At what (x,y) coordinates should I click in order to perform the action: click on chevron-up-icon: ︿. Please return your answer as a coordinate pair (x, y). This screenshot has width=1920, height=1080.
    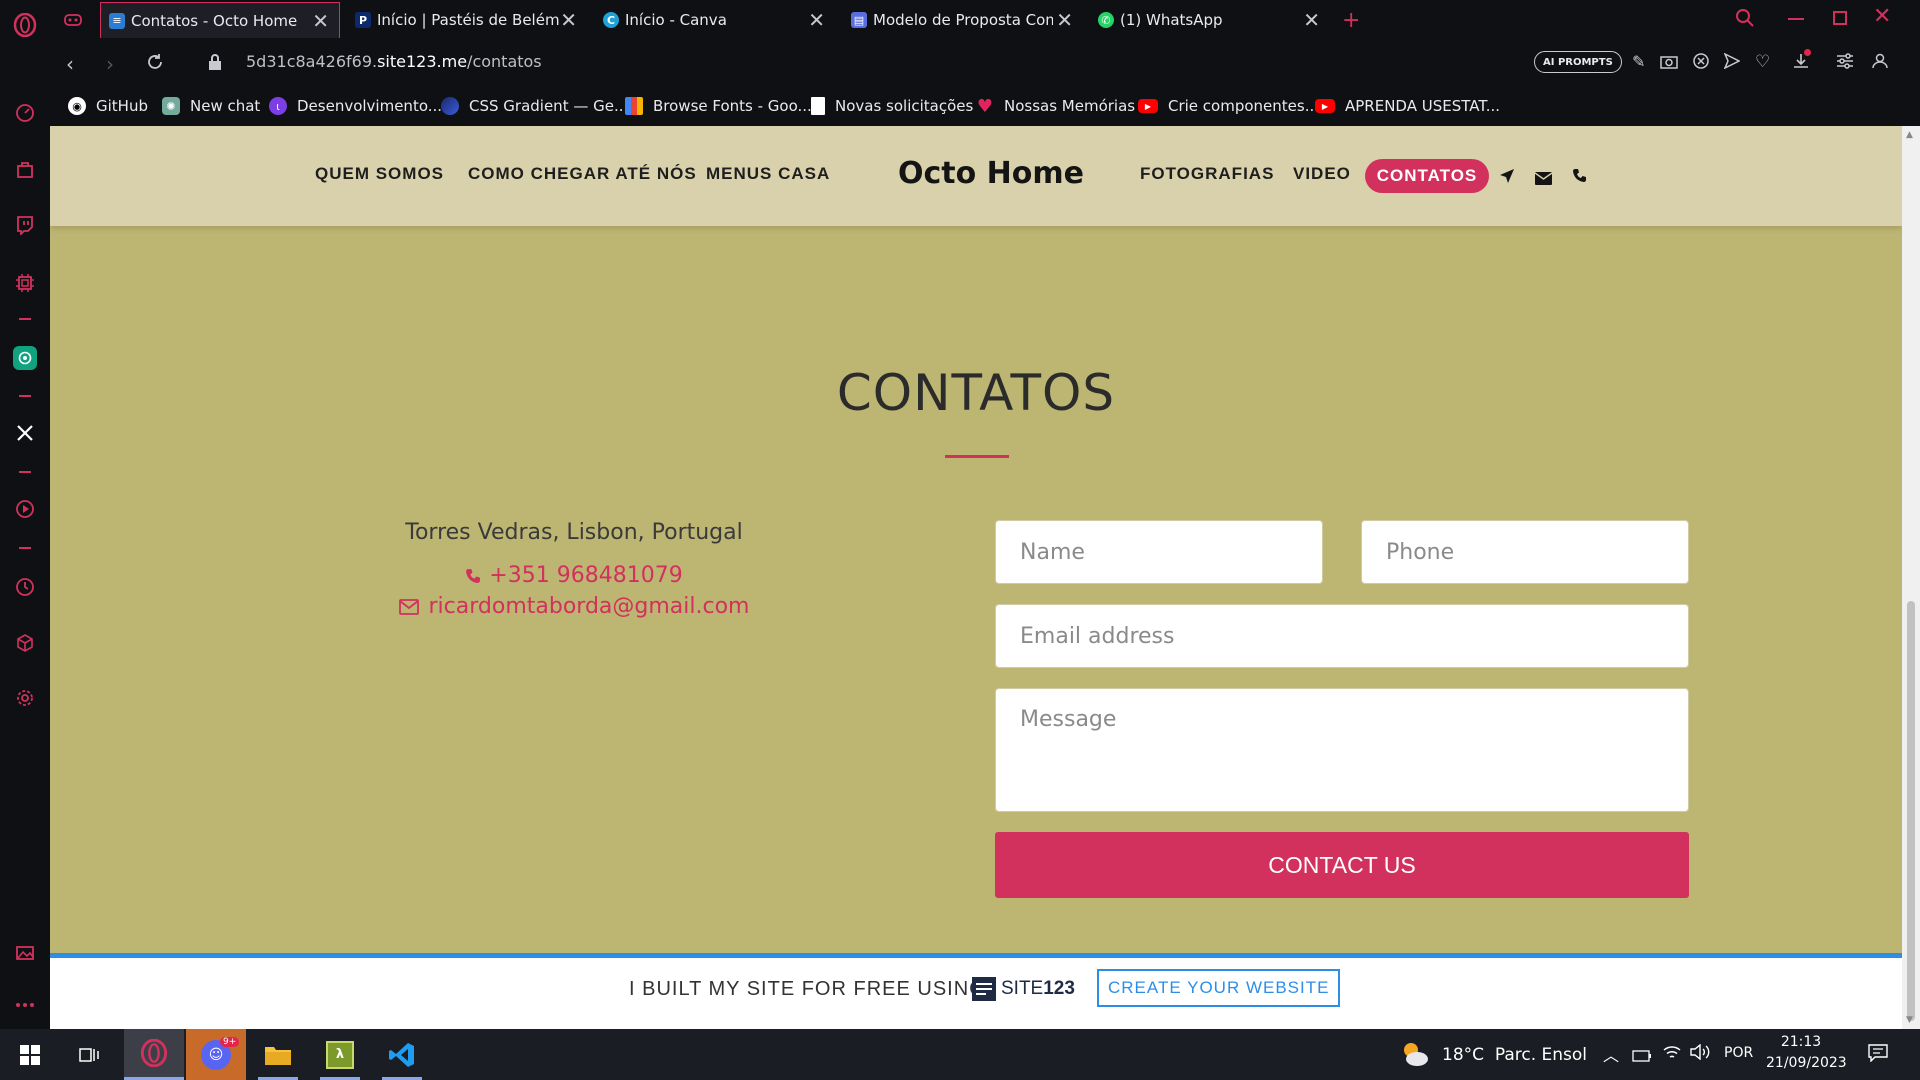
    Looking at the image, I should click on (1611, 1054).